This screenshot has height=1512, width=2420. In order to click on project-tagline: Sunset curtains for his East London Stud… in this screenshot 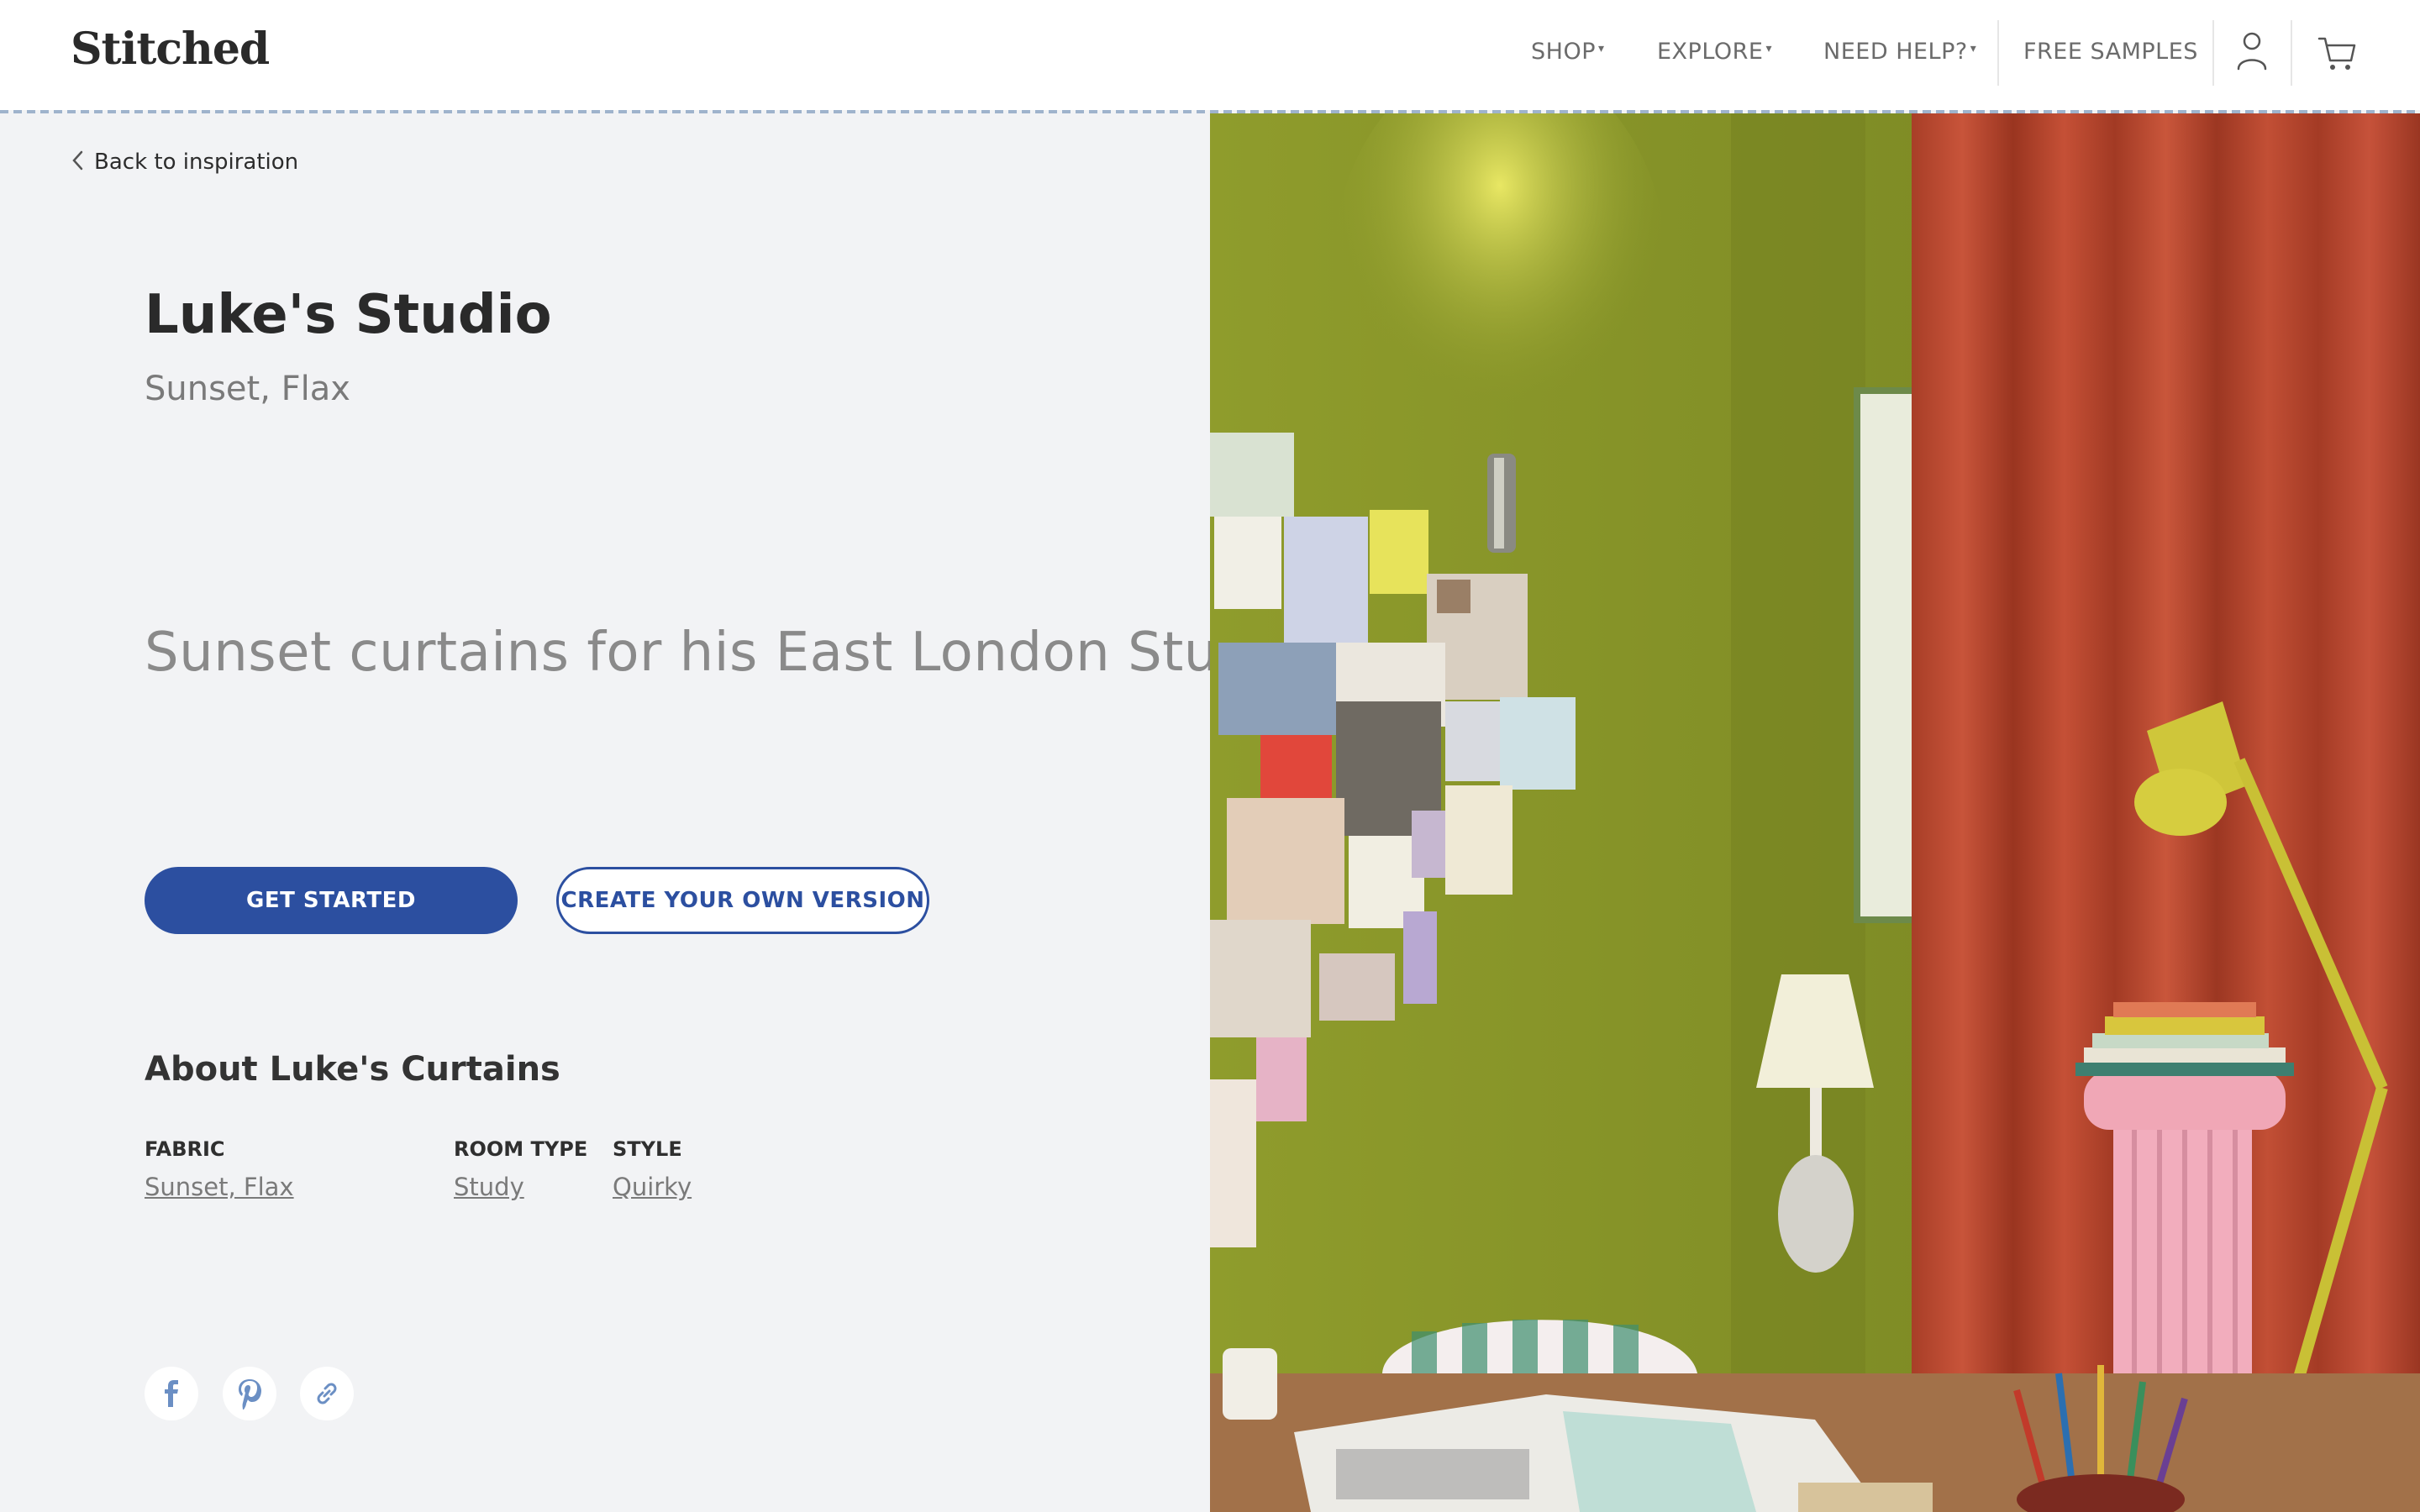, I will do `click(723, 653)`.